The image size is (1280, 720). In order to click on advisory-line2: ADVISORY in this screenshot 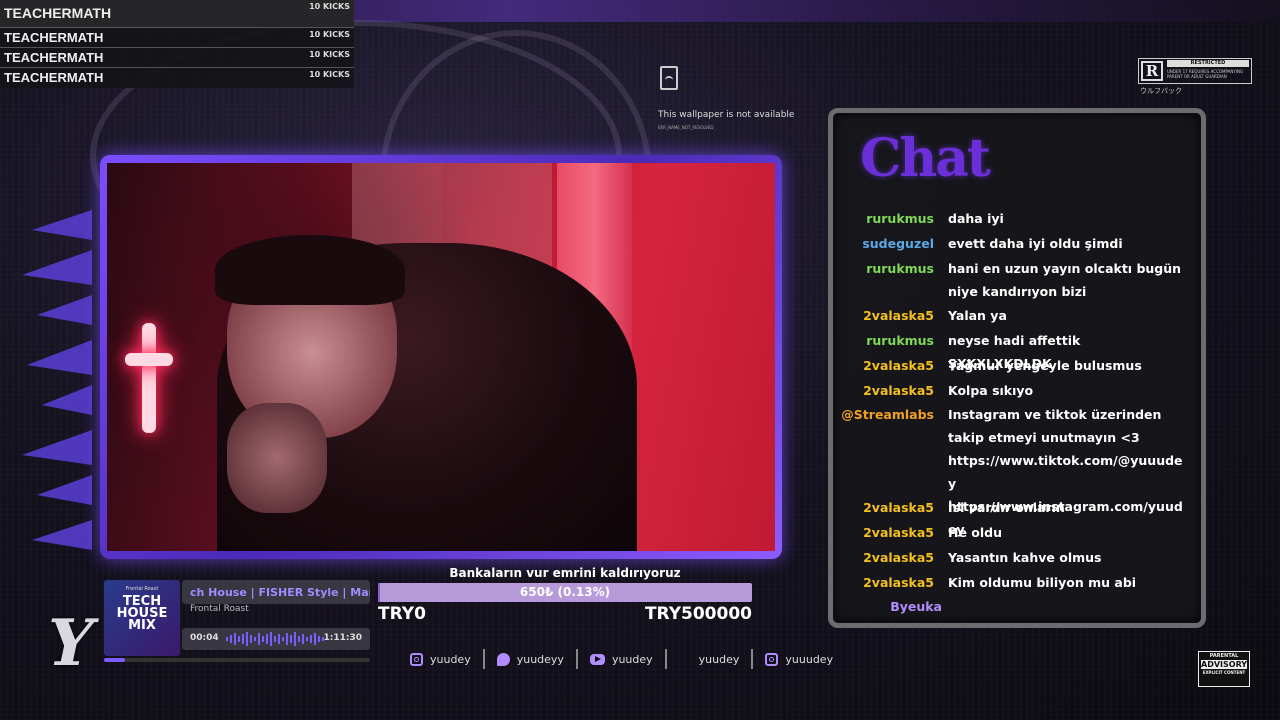, I will do `click(1224, 664)`.